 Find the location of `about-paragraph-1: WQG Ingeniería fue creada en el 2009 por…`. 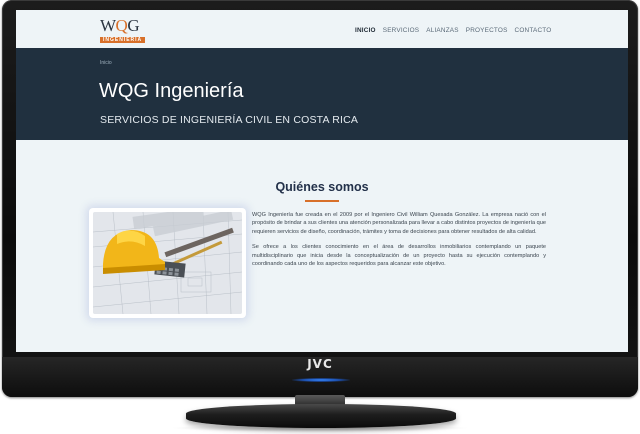

about-paragraph-1: WQG Ingeniería fue creada en el 2009 por… is located at coordinates (399, 223).